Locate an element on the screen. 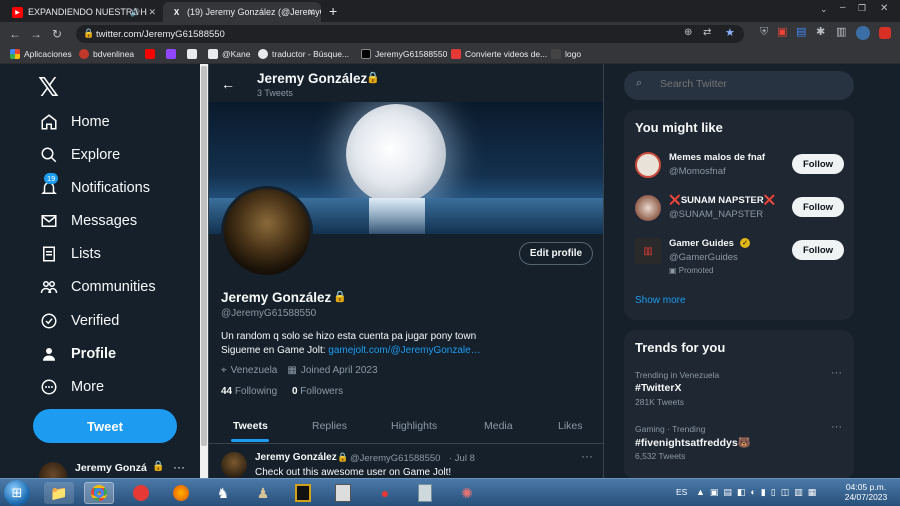 The image size is (900, 506). extension-icon: ▣ is located at coordinates (782, 32).